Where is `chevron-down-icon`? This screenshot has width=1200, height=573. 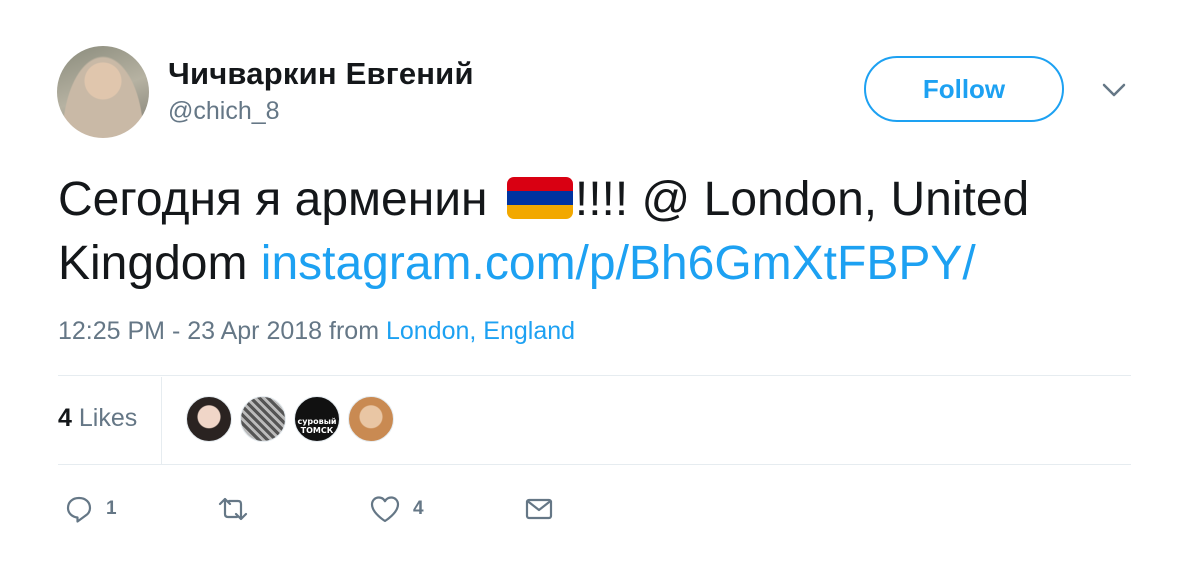 chevron-down-icon is located at coordinates (1114, 90).